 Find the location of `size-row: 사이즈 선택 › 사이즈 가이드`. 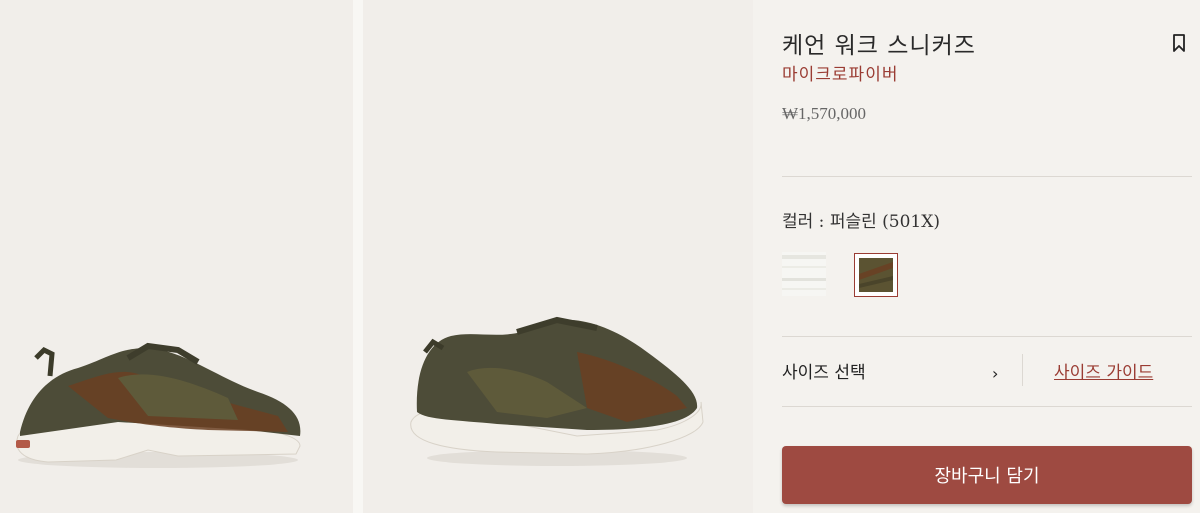

size-row: 사이즈 선택 › 사이즈 가이드 is located at coordinates (987, 373).